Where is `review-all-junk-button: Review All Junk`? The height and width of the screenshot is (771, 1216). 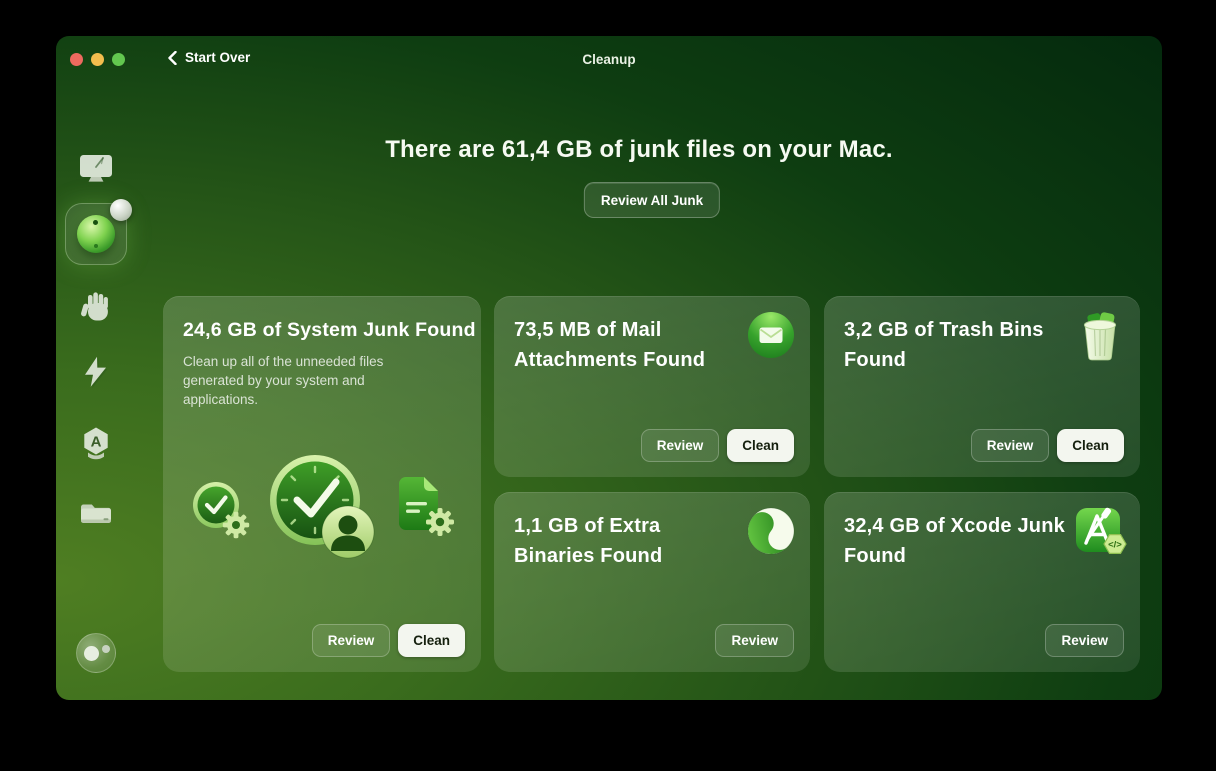
review-all-junk-button: Review All Junk is located at coordinates (652, 200).